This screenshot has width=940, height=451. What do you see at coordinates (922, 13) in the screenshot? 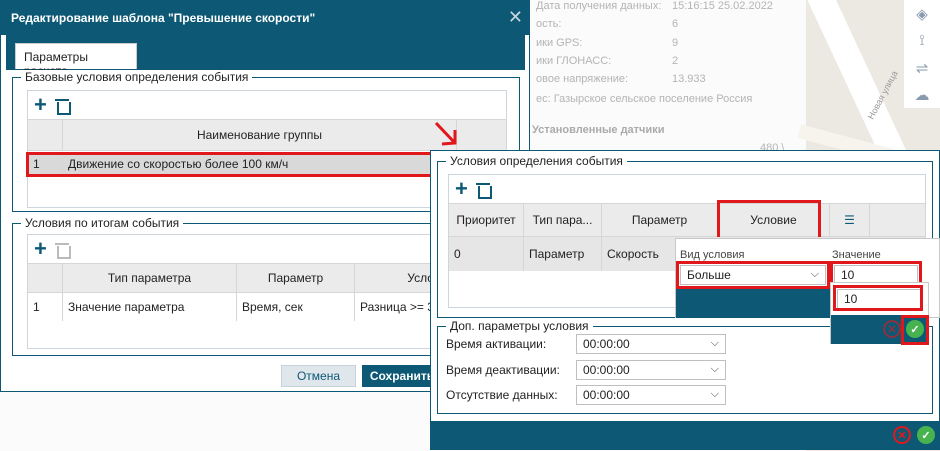
I see `layers-icon: ◈` at bounding box center [922, 13].